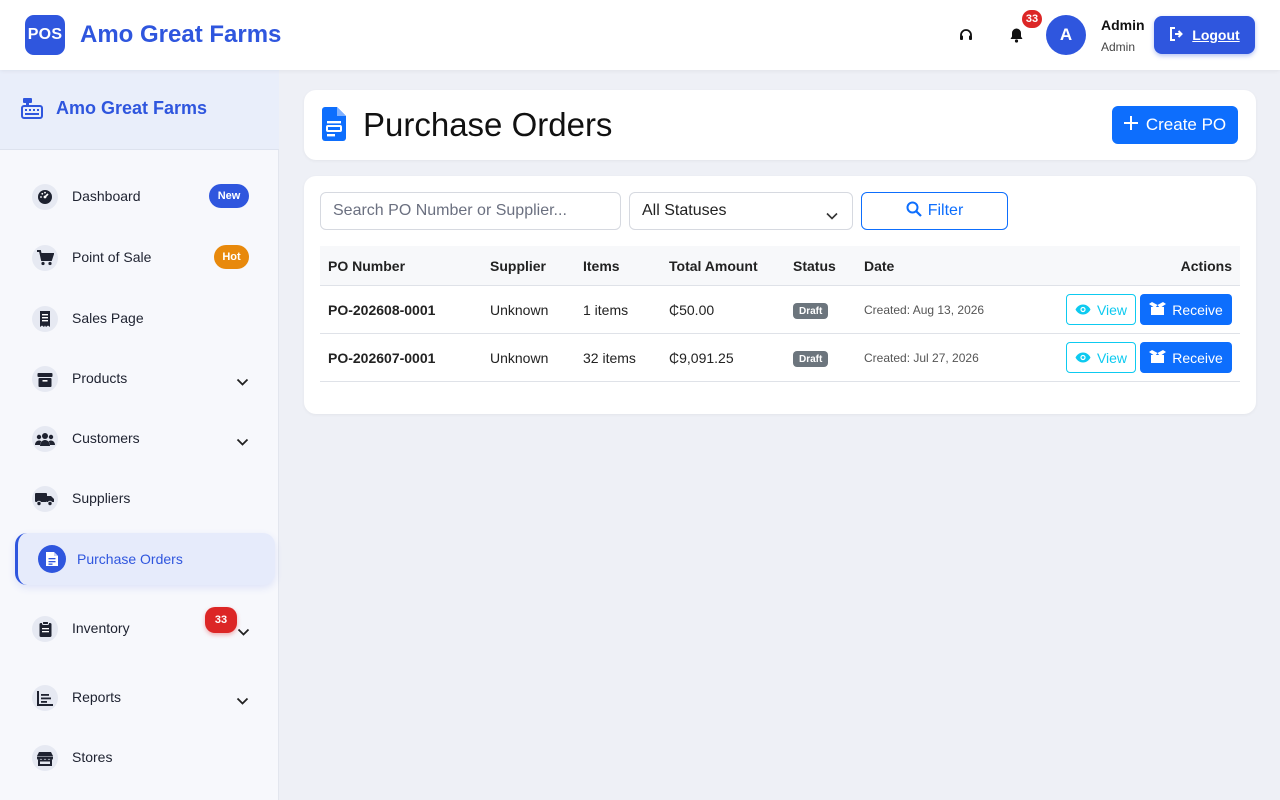 The image size is (1280, 800). What do you see at coordinates (231, 257) in the screenshot?
I see `hot-badge: Hot` at bounding box center [231, 257].